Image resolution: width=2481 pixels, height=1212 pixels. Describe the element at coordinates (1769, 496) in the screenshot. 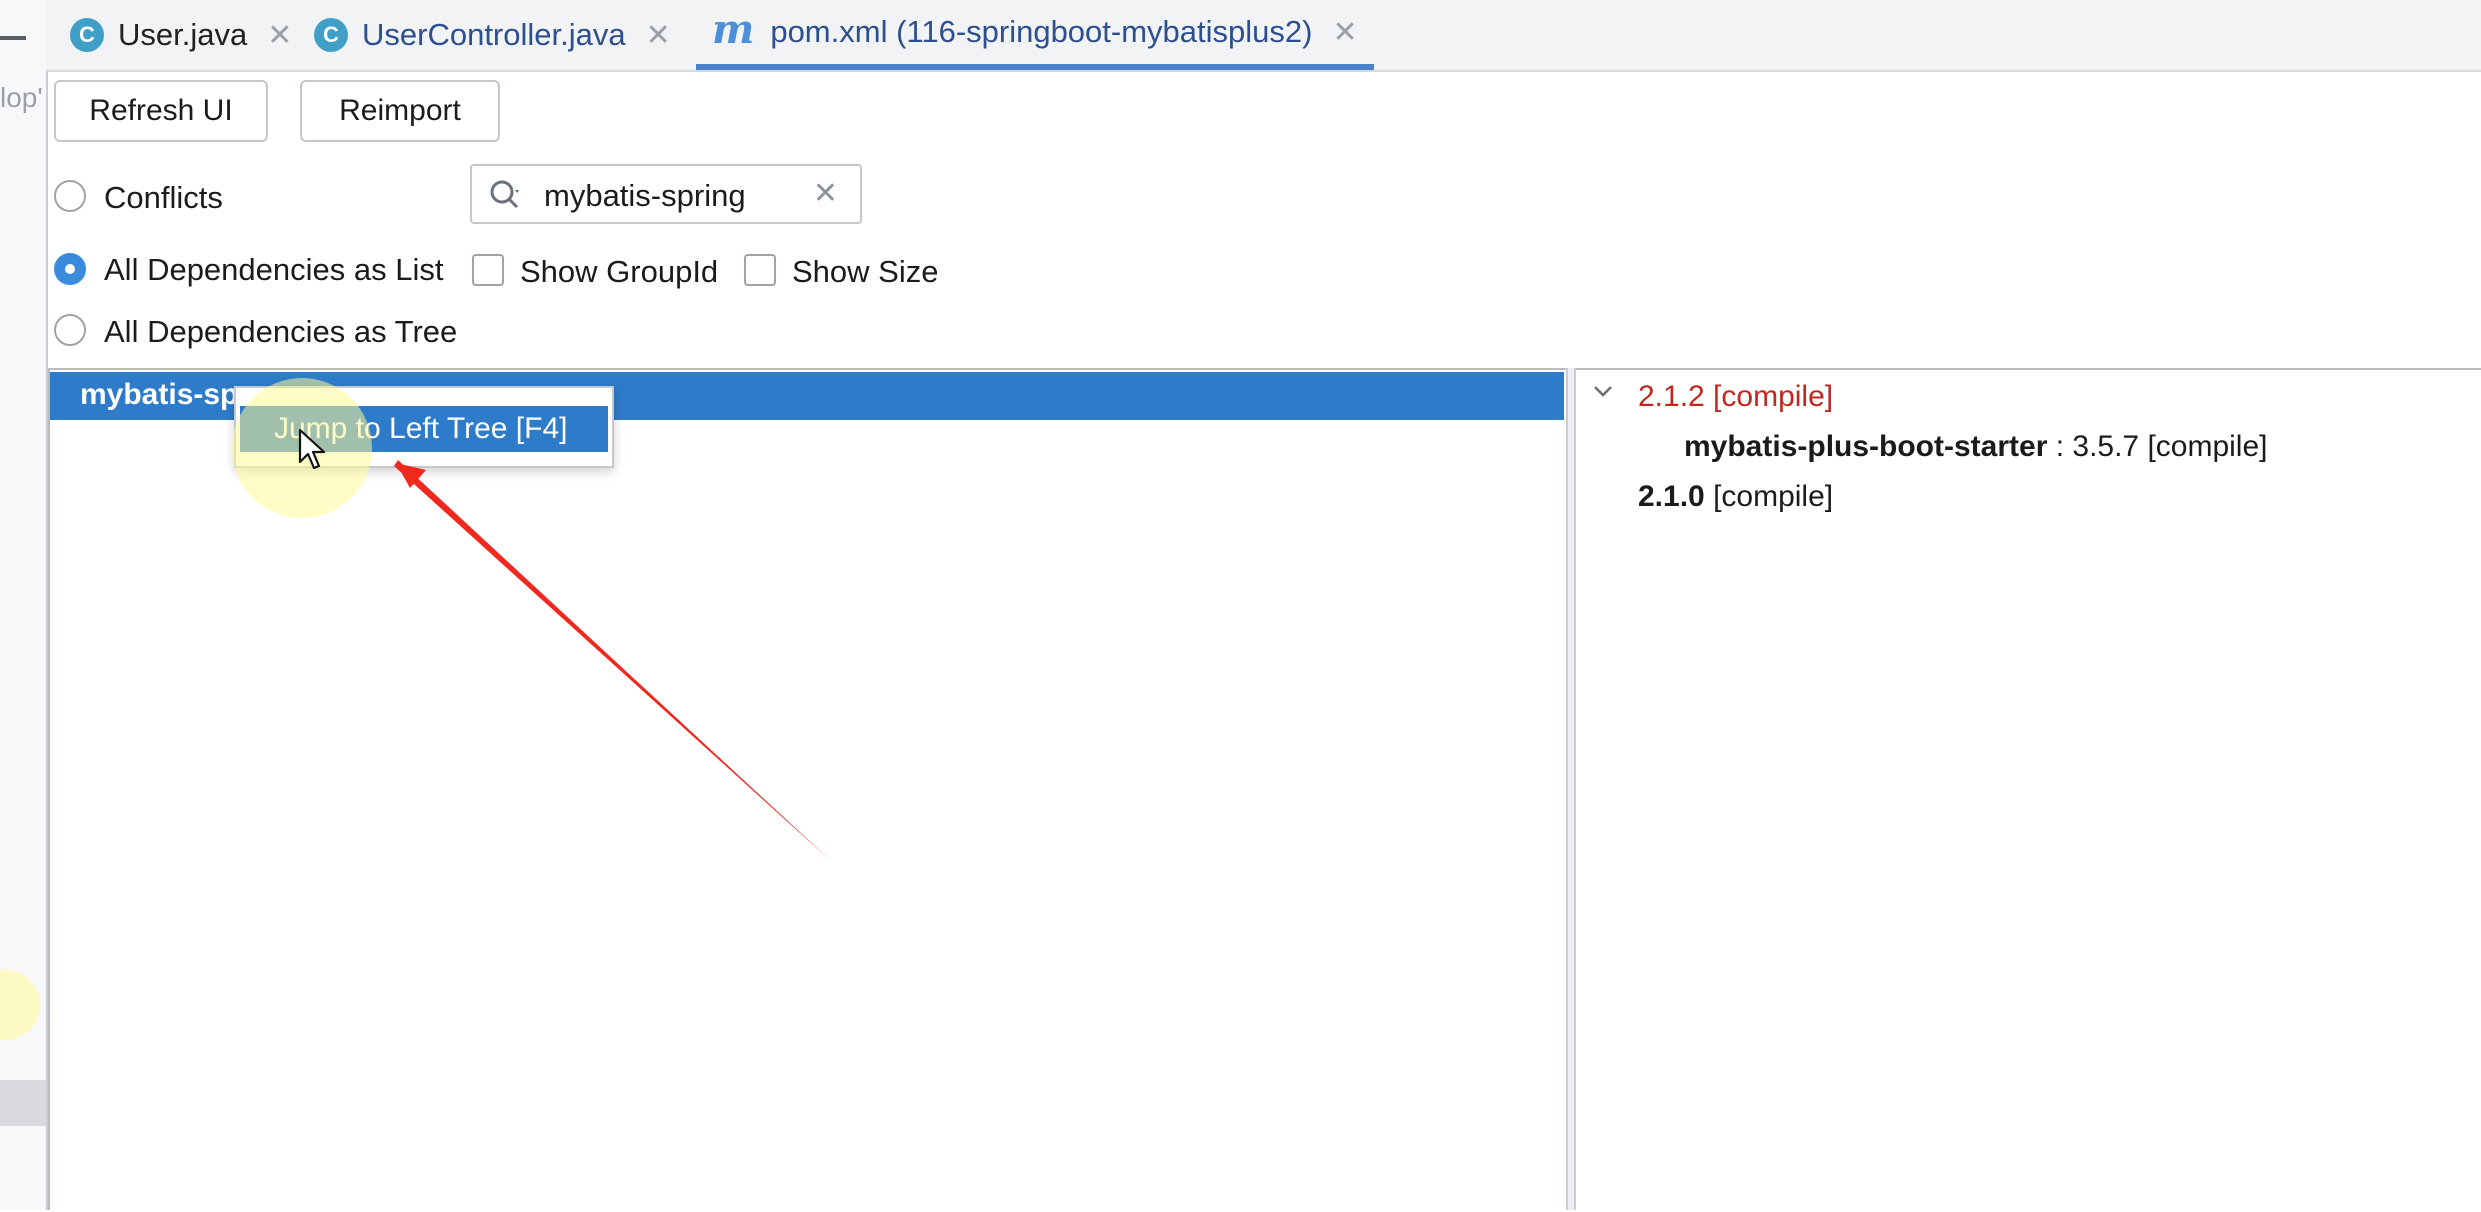

I see `resolved-scope: [compile]` at that location.